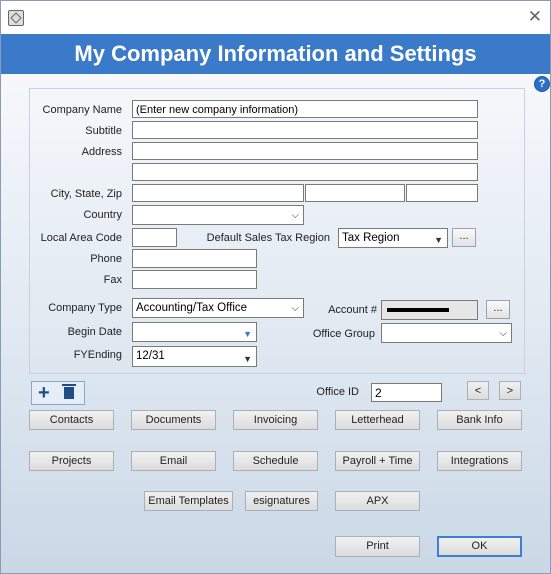 This screenshot has width=551, height=574. What do you see at coordinates (86, 194) in the screenshot?
I see `city-state-zip-label: City, State, Zip` at bounding box center [86, 194].